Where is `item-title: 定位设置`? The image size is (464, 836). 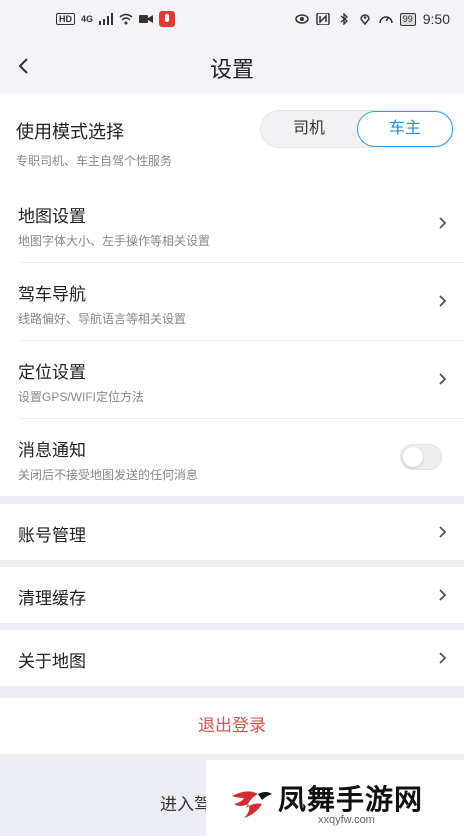 item-title: 定位设置 is located at coordinates (52, 372).